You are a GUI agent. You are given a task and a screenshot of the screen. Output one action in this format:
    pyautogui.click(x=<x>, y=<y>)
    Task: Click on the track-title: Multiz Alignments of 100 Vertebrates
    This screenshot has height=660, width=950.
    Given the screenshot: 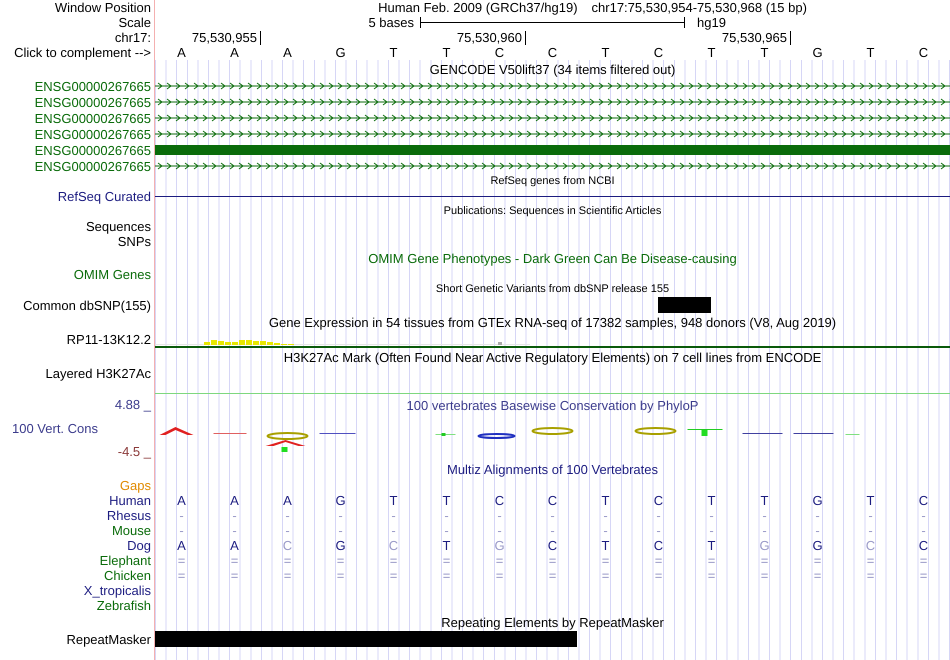 What is the action you would take?
    pyautogui.click(x=552, y=469)
    